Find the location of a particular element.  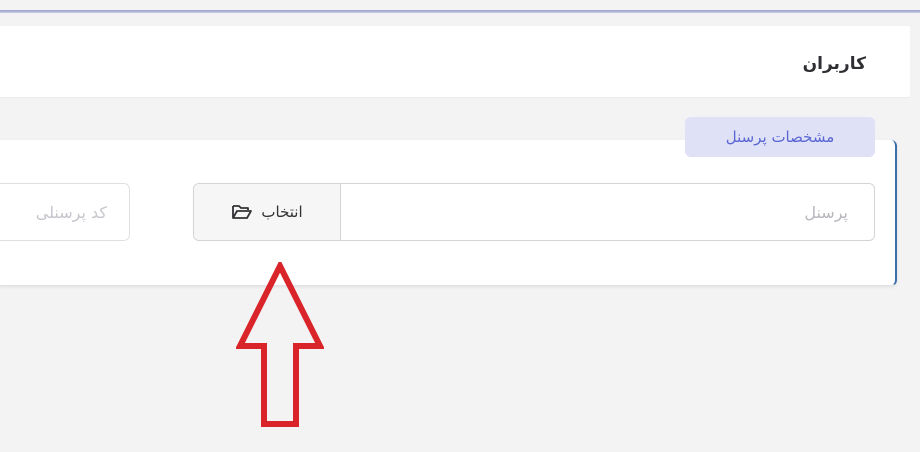

top-bar-line is located at coordinates (460, 11).